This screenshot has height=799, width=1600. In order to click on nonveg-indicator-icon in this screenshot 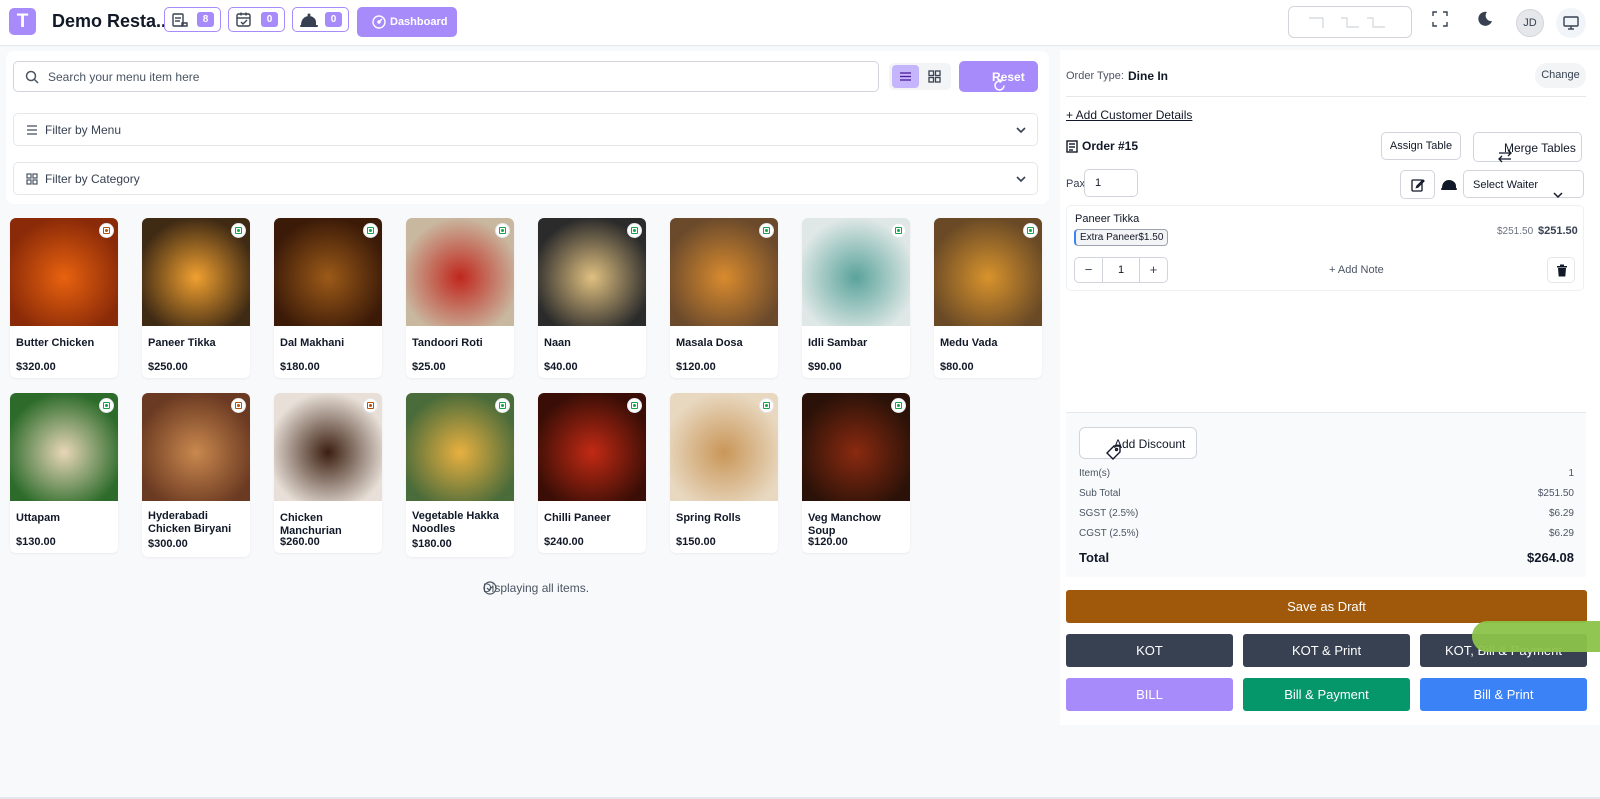, I will do `click(238, 405)`.